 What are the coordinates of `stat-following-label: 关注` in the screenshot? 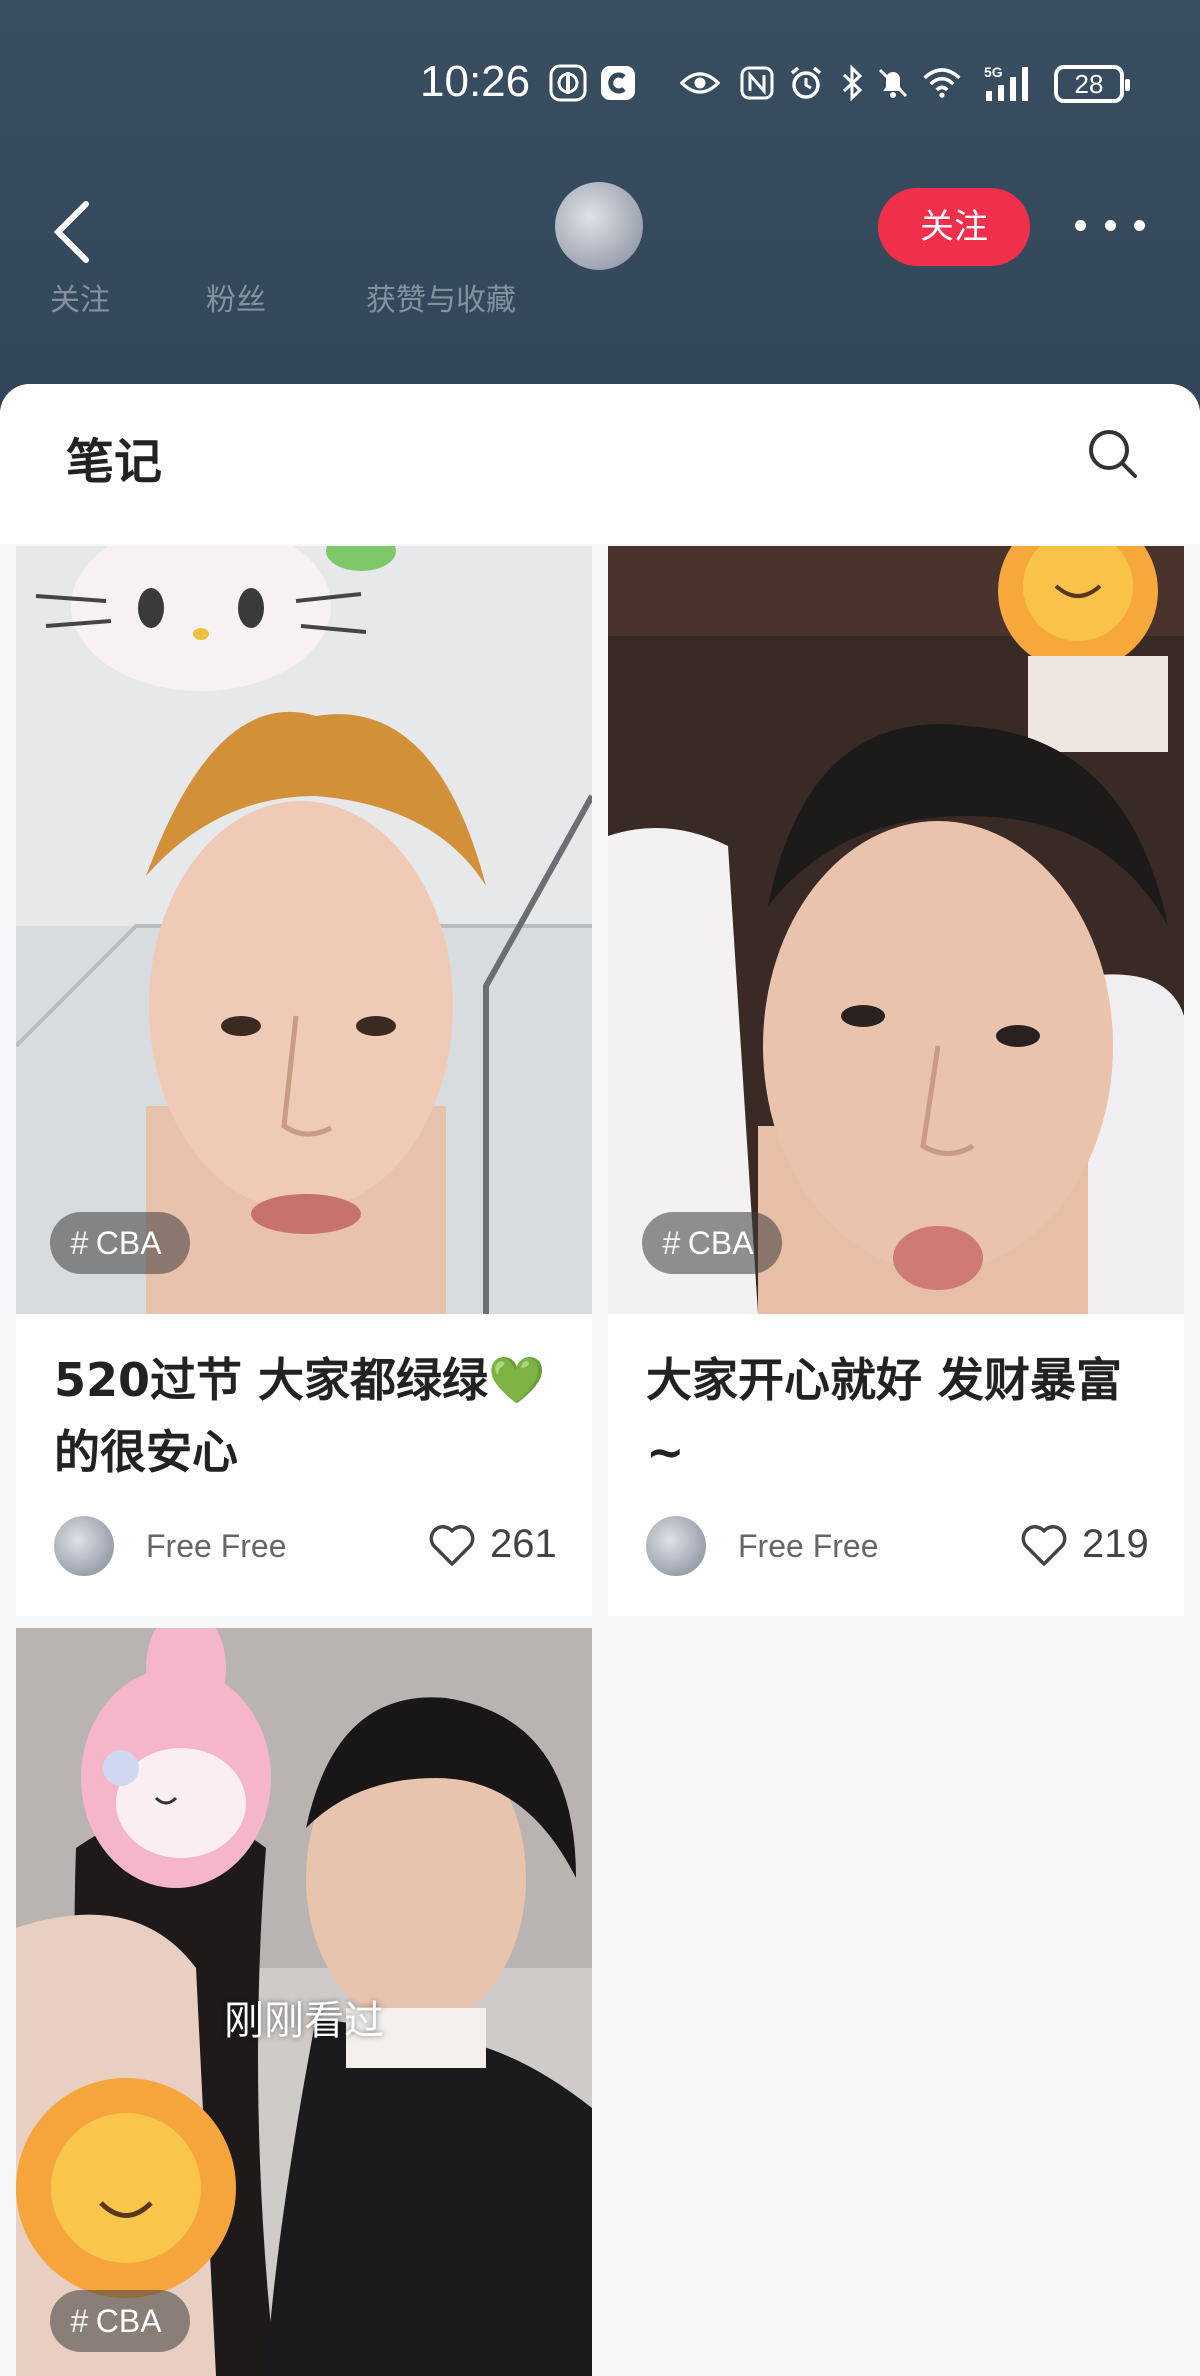 It's located at (80, 300).